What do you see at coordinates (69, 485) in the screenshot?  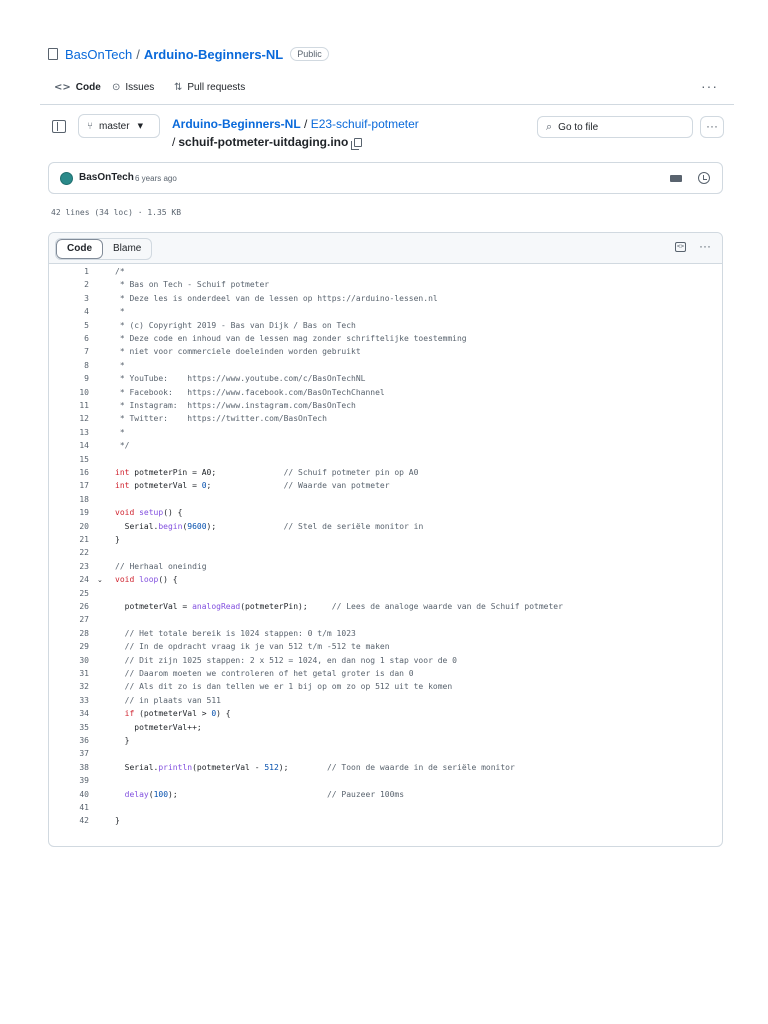 I see `line-number: 17` at bounding box center [69, 485].